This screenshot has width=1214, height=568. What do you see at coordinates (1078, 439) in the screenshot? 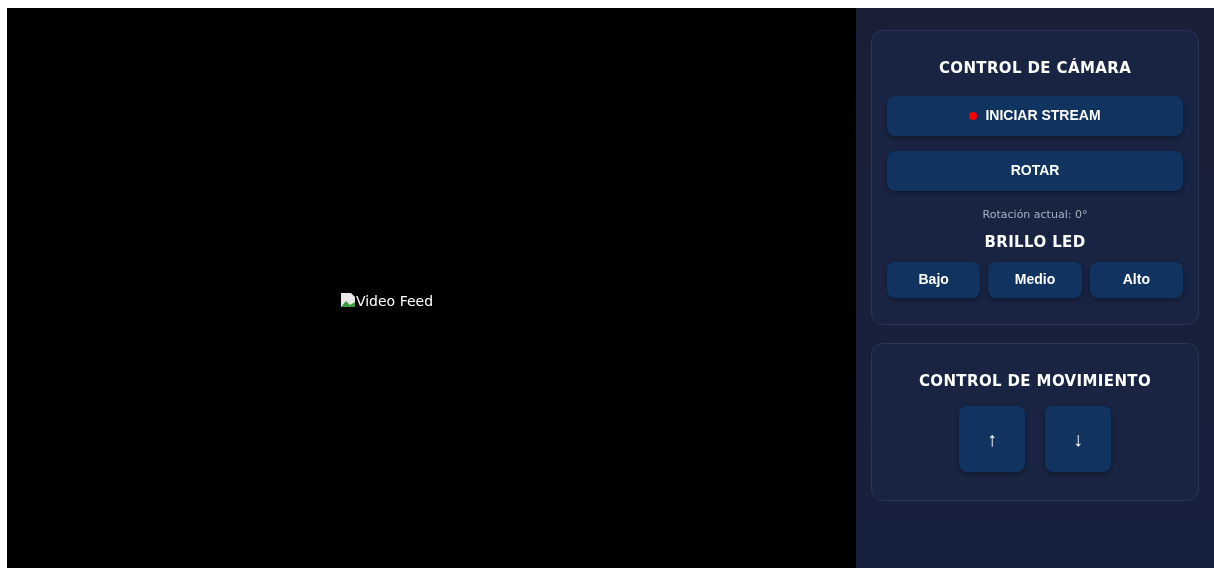
I see `move-button: ↓` at bounding box center [1078, 439].